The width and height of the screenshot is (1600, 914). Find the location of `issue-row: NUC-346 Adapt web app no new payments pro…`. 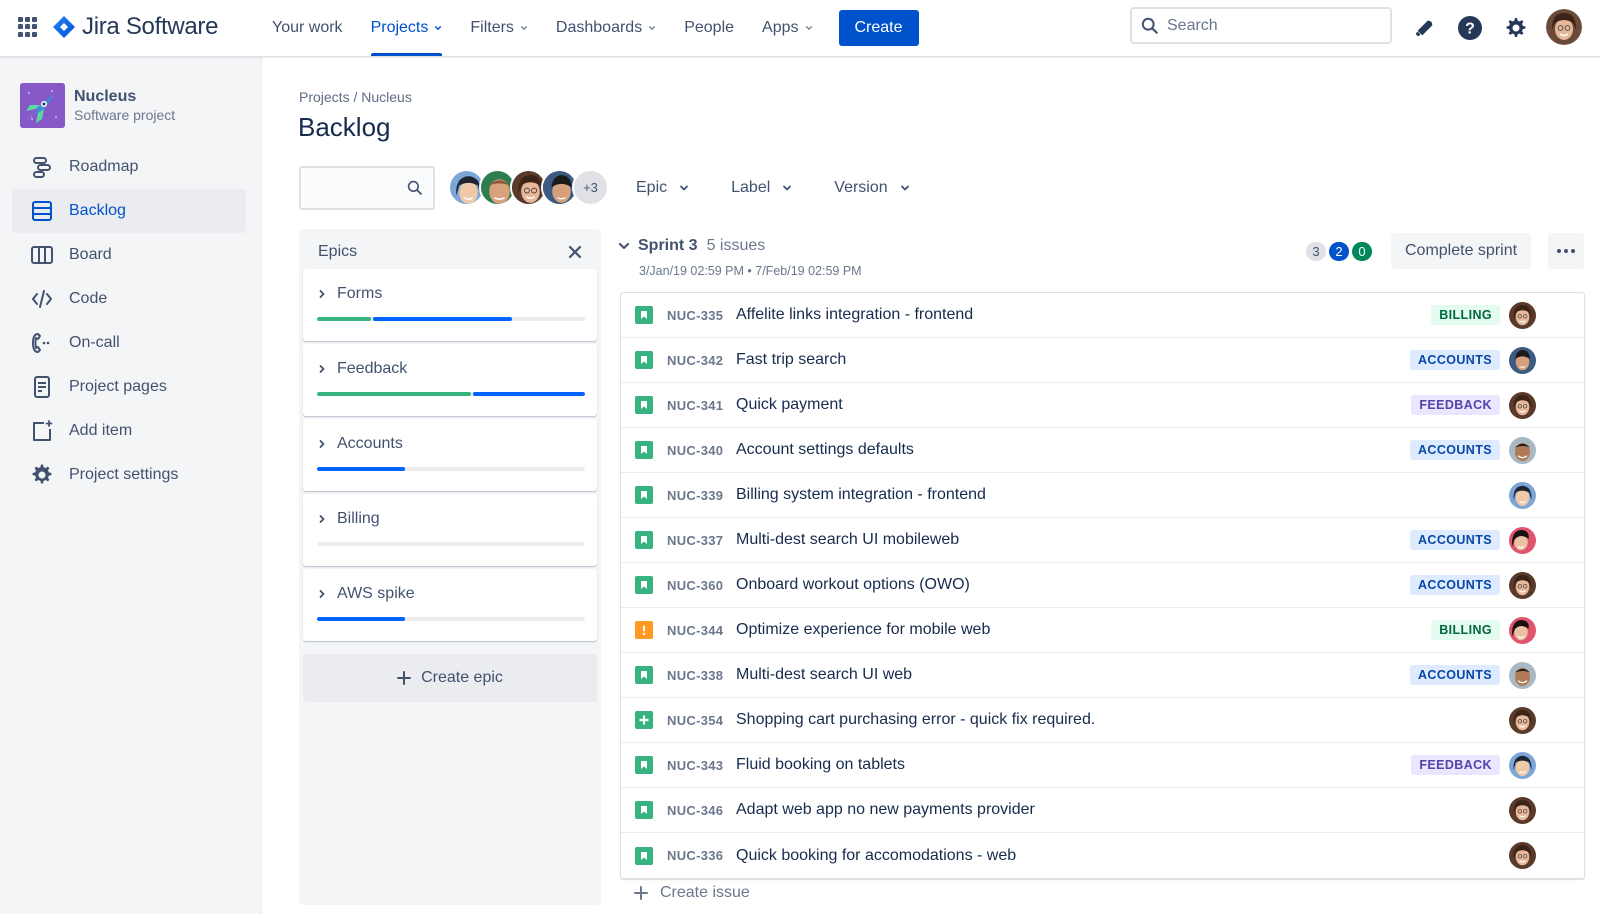

issue-row: NUC-346 Adapt web app no new payments pro… is located at coordinates (1102, 810).